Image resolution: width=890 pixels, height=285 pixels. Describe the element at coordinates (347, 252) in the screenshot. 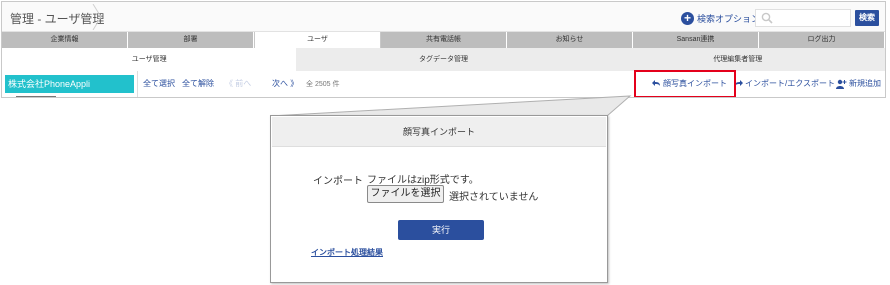

I see `import-result-link: インポート処理結果` at that location.